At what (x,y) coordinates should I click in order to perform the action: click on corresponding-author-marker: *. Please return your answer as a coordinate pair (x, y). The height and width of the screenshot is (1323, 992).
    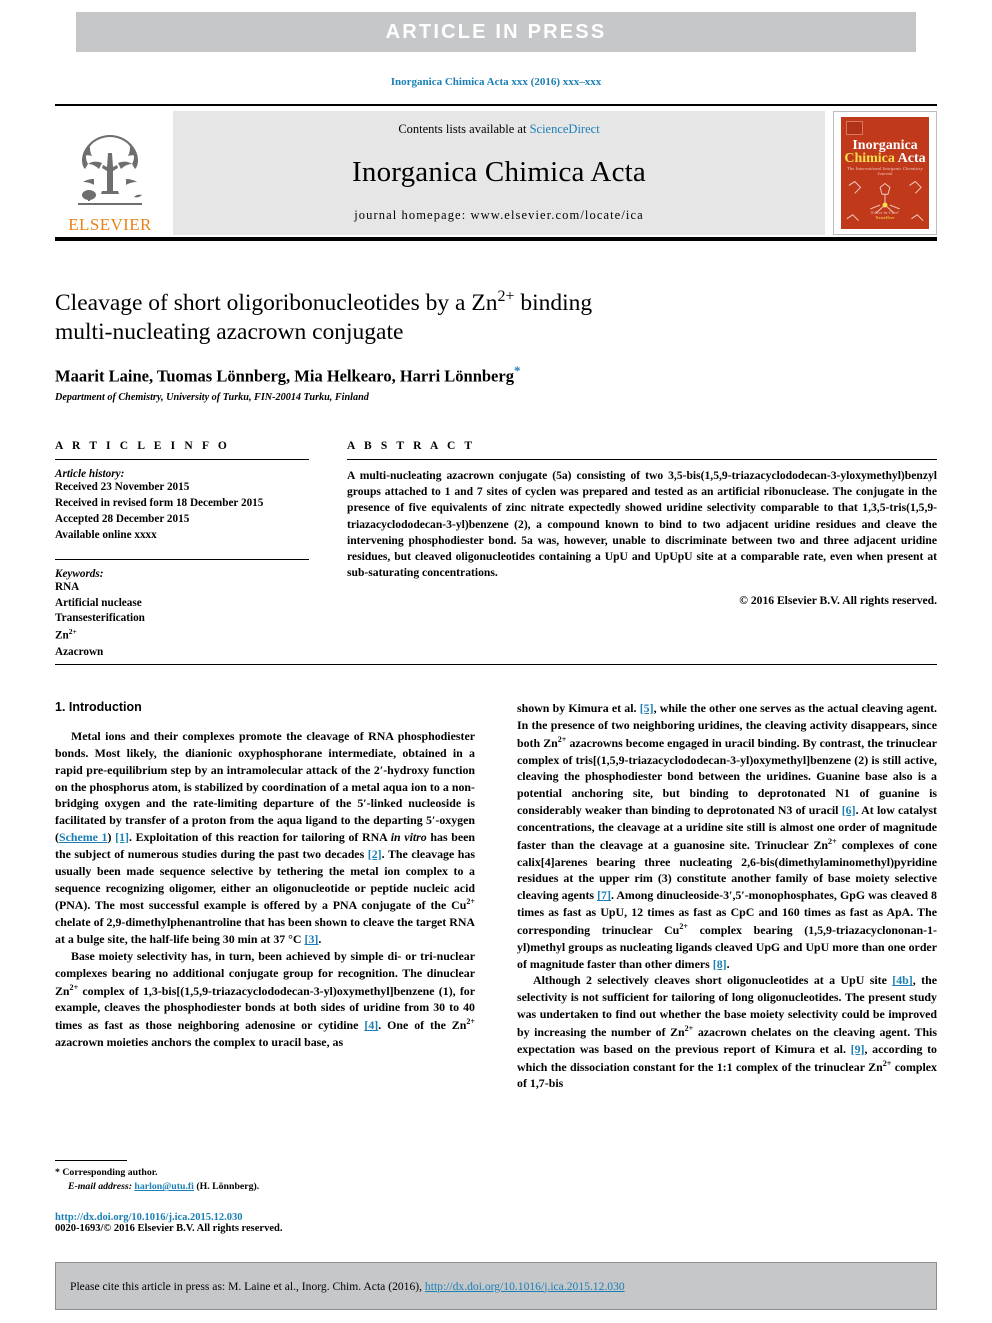
    Looking at the image, I should click on (517, 371).